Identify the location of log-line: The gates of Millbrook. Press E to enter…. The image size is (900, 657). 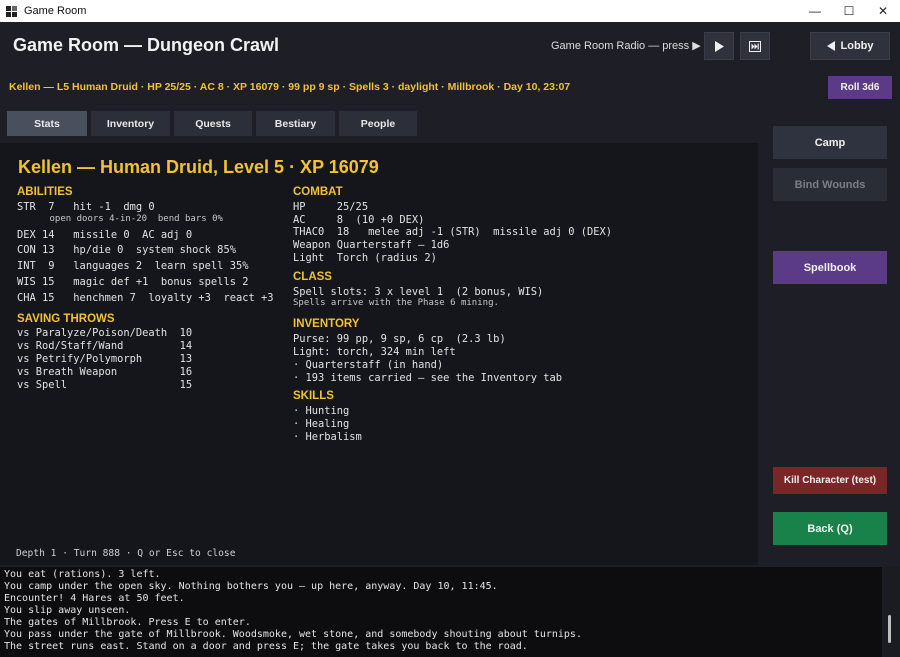
(127, 622).